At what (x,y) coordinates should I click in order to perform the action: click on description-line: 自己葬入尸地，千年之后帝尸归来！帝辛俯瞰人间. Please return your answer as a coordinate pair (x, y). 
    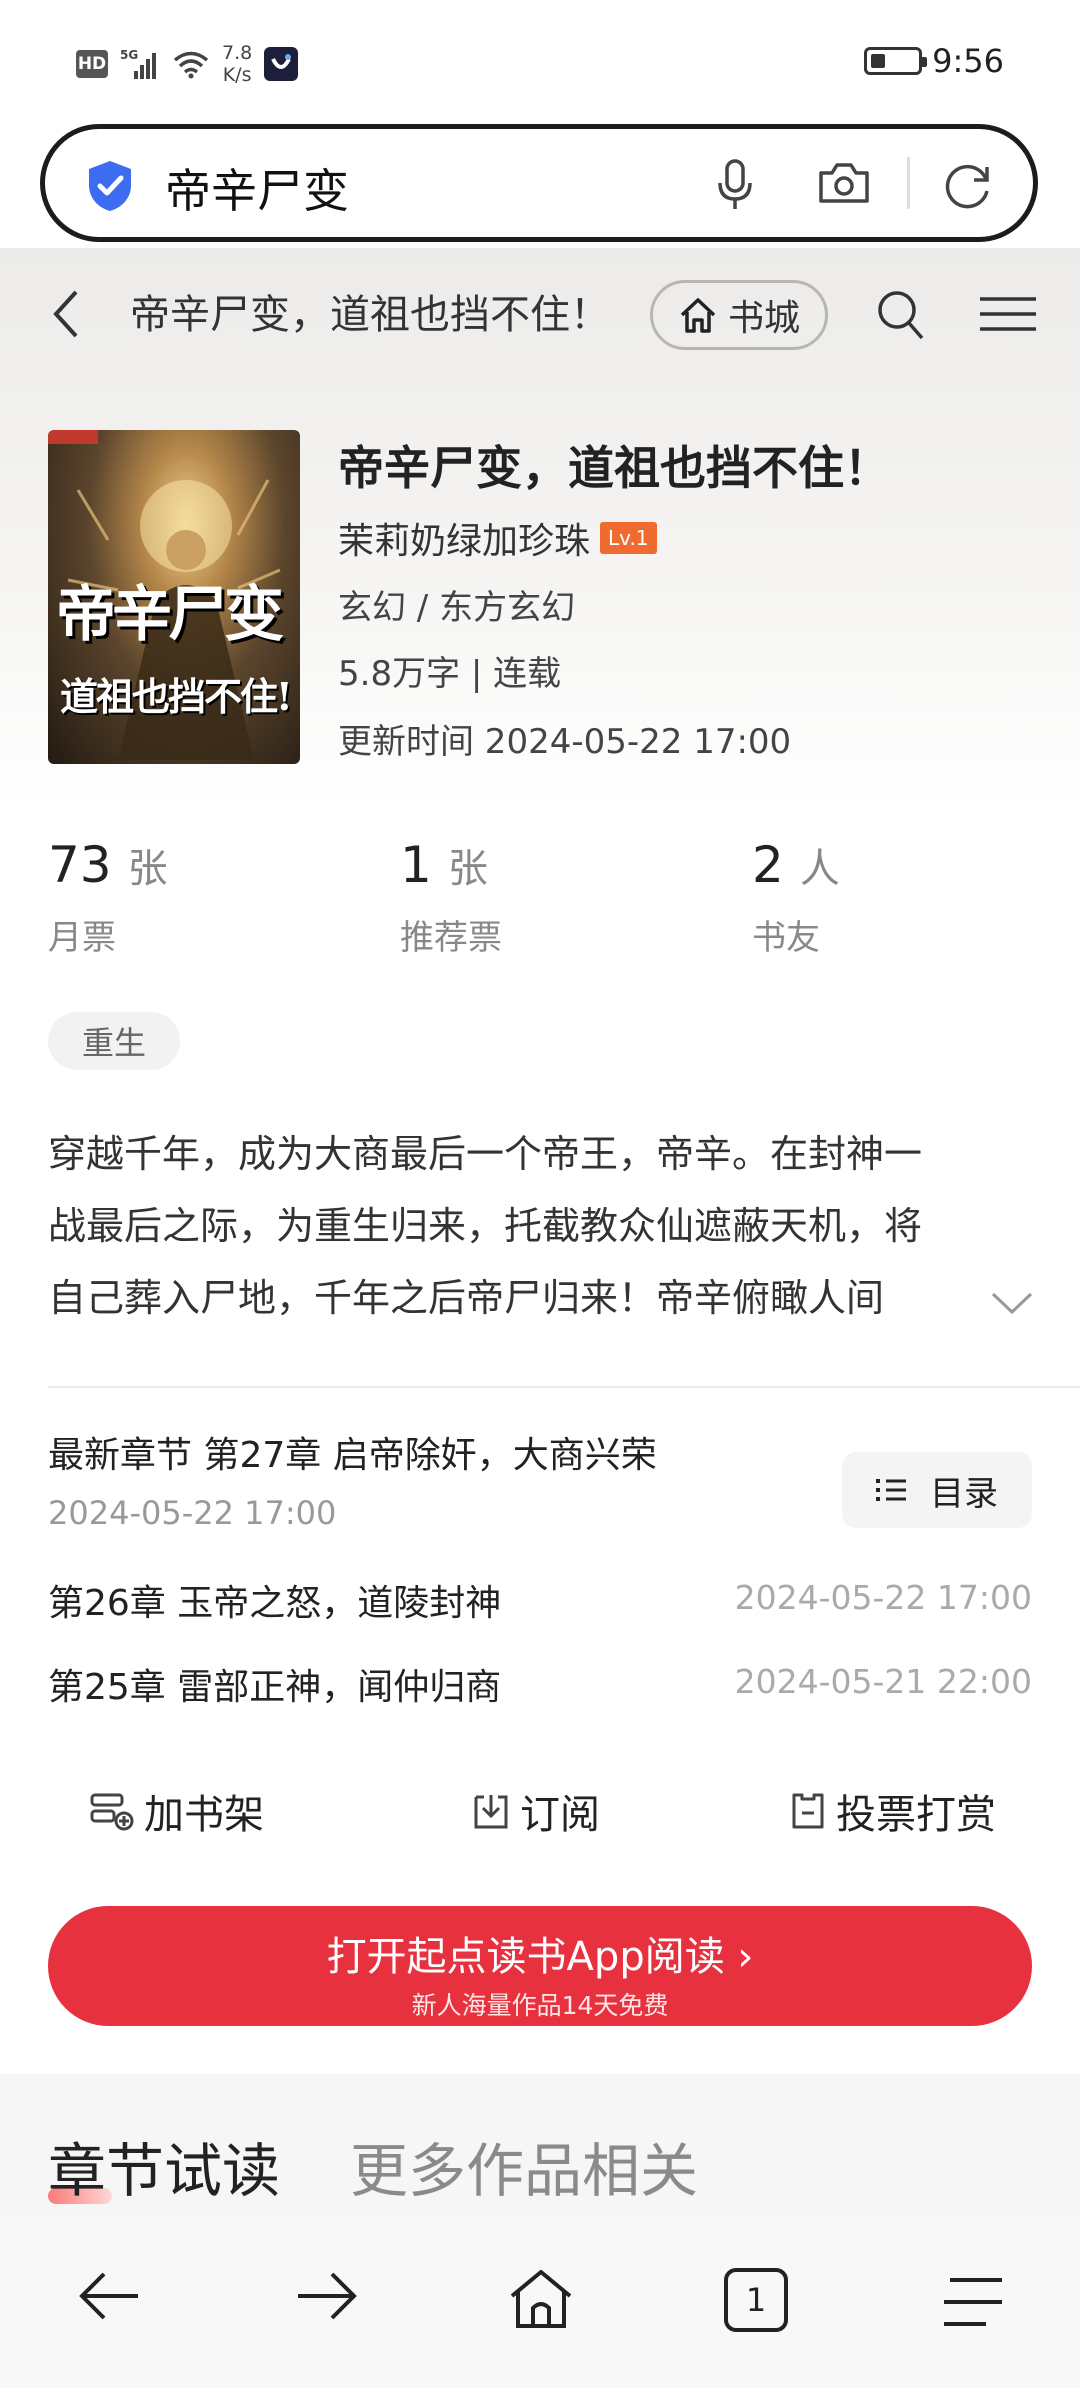
    Looking at the image, I should click on (466, 1298).